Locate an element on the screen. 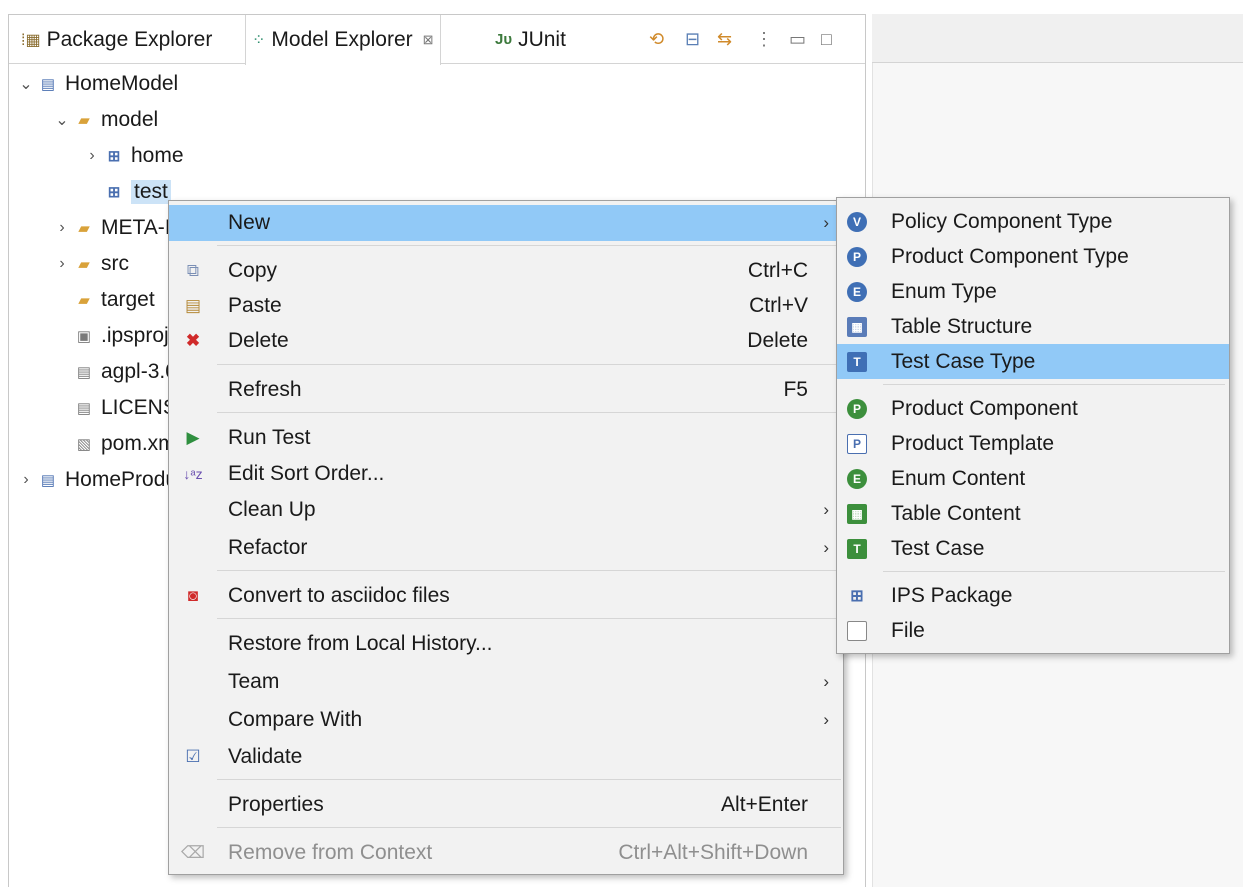  tab-label: Model Explorer is located at coordinates (342, 39).